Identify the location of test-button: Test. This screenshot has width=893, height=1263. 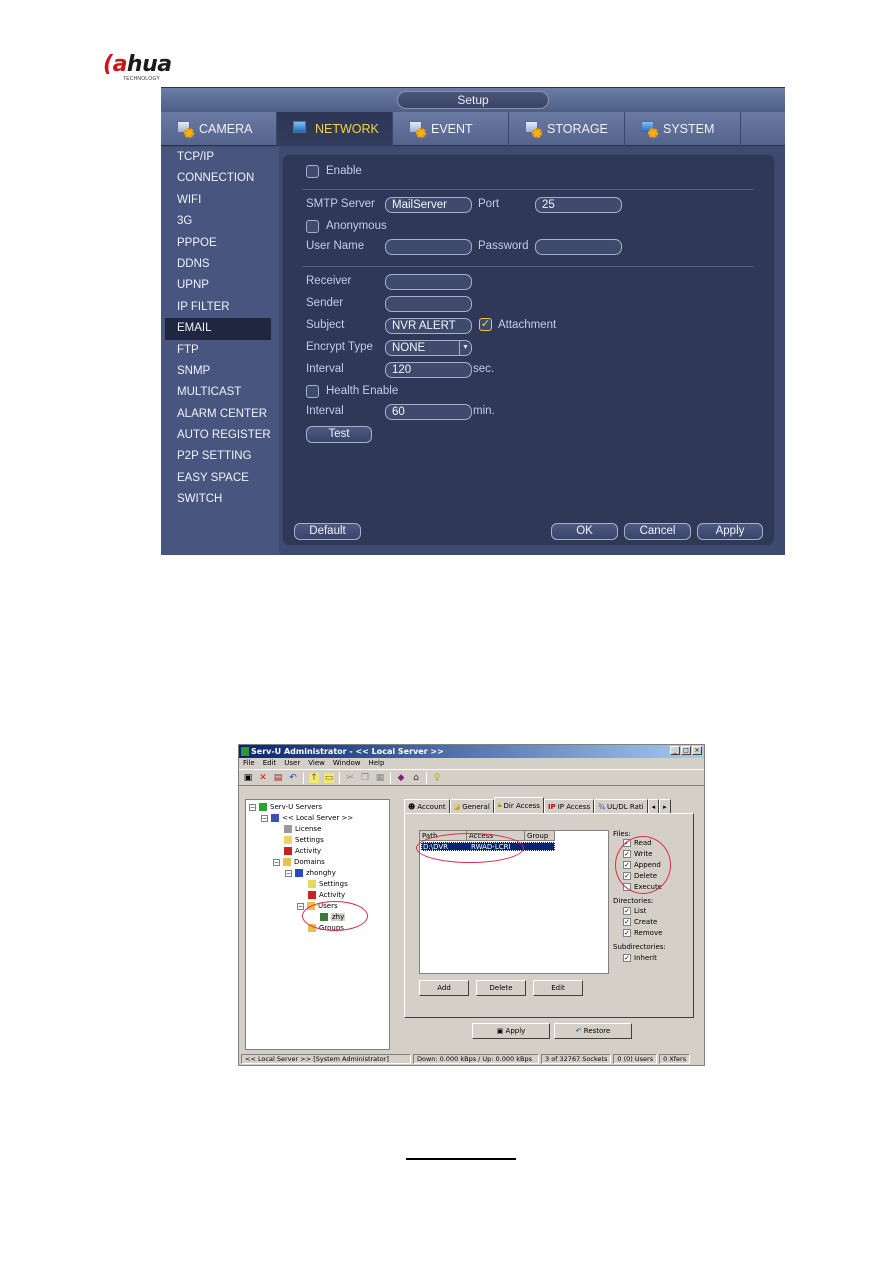
(339, 434).